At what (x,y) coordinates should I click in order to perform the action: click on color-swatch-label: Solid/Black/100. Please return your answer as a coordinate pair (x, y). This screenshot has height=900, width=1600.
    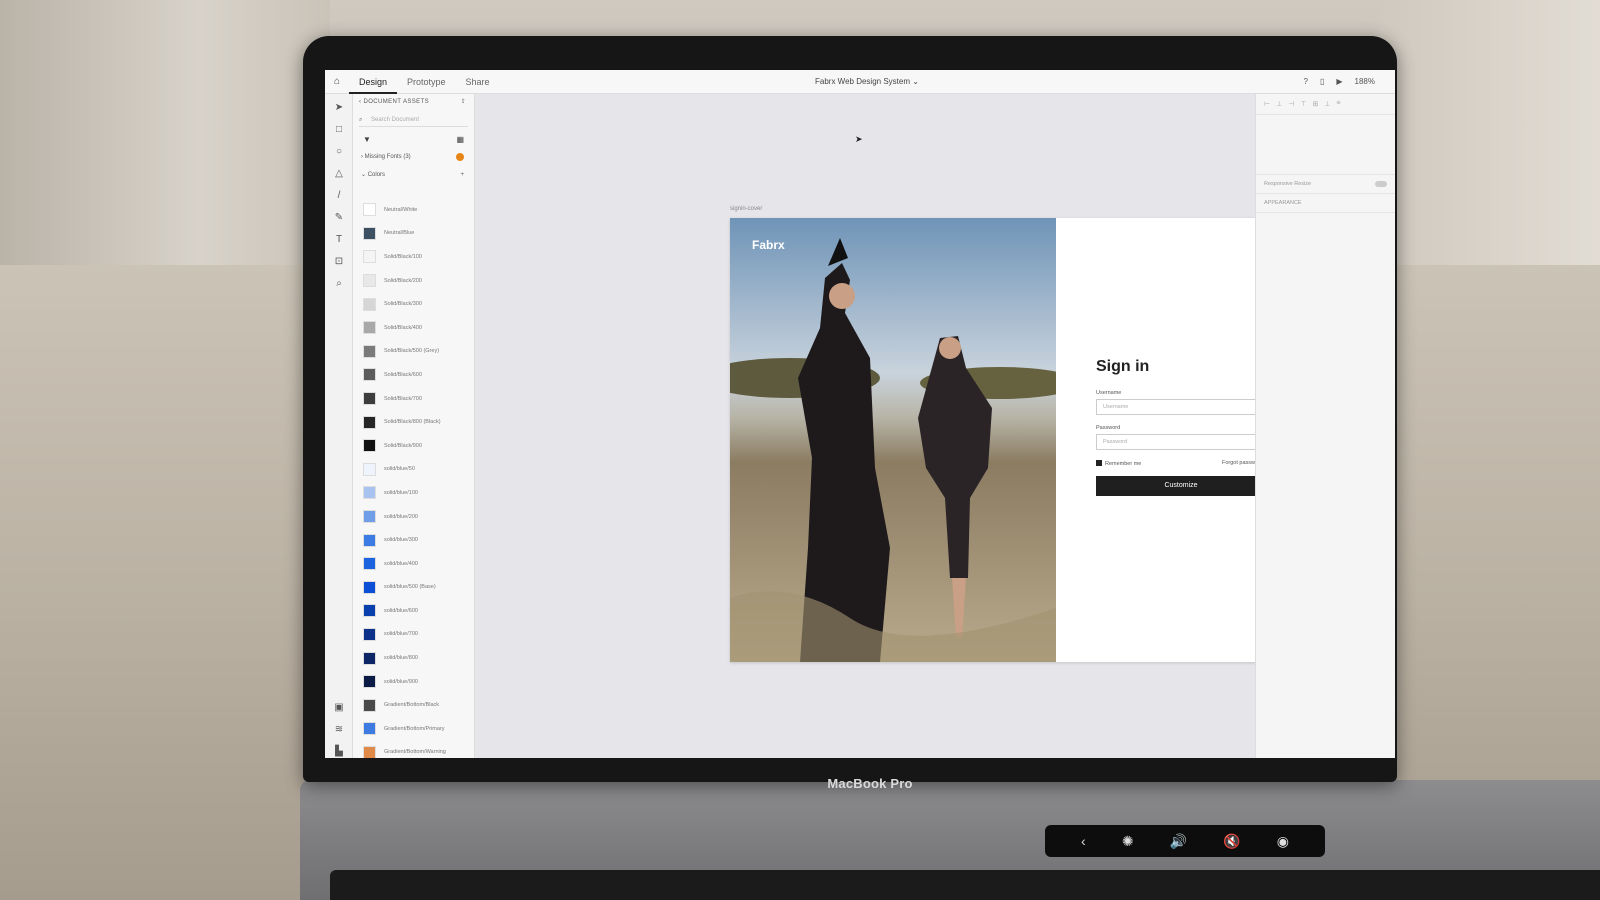
    Looking at the image, I should click on (403, 256).